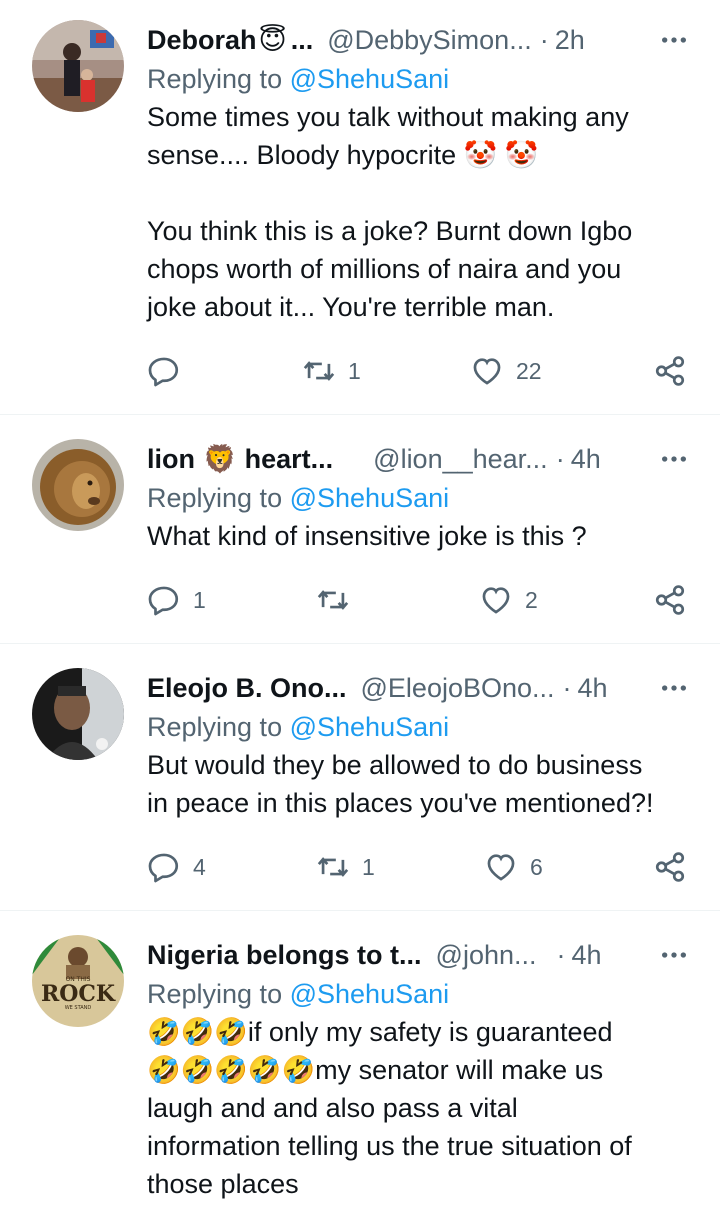 The height and width of the screenshot is (1227, 720). I want to click on reply-button: 4, so click(176, 867).